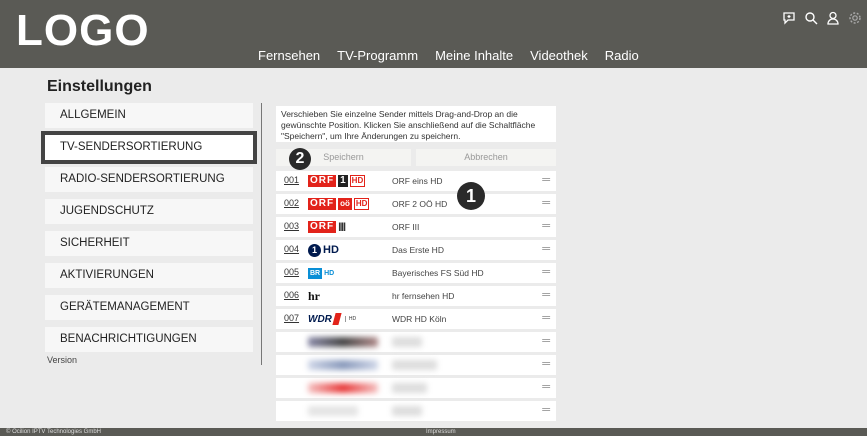 The image size is (867, 436). I want to click on channel-row: 005 BR HD Bayerisches FS Süd HD ═, so click(416, 273).